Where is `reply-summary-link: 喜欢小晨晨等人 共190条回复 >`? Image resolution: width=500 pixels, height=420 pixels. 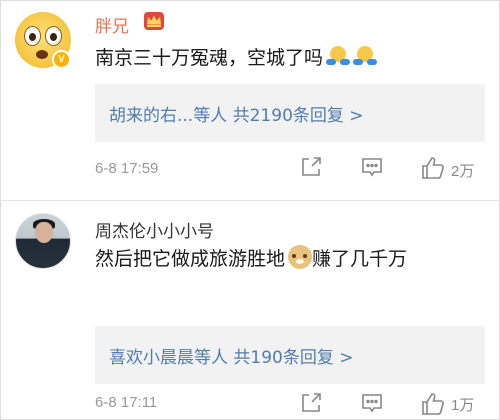 reply-summary-link: 喜欢小晨晨等人 共190条回复 > is located at coordinates (231, 355).